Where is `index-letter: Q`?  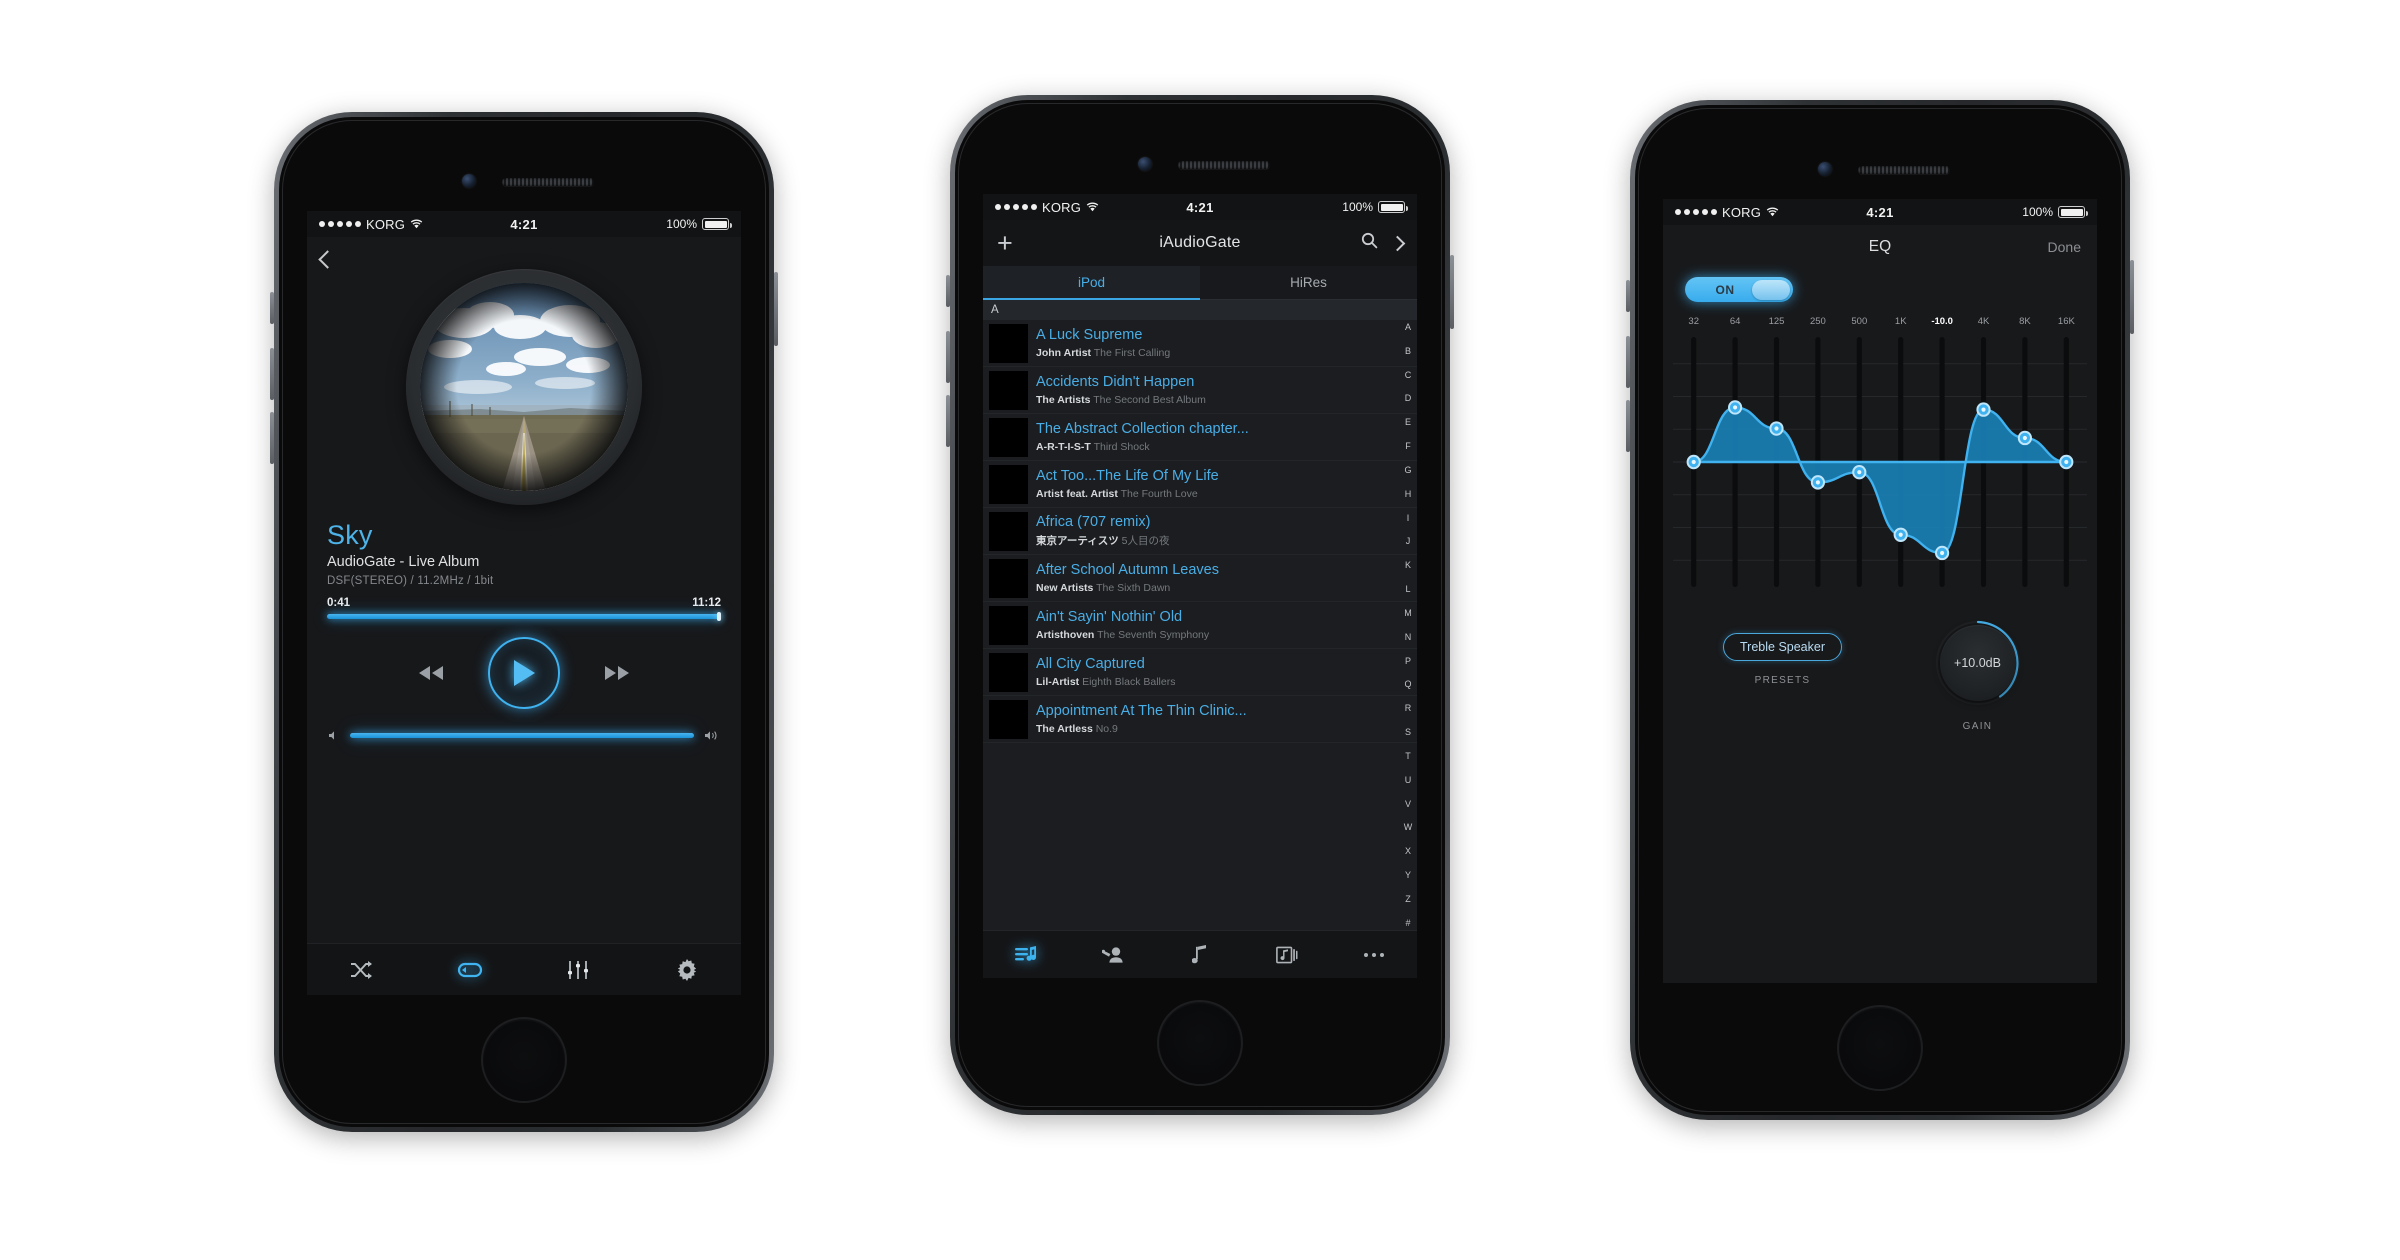
index-letter: Q is located at coordinates (1407, 684).